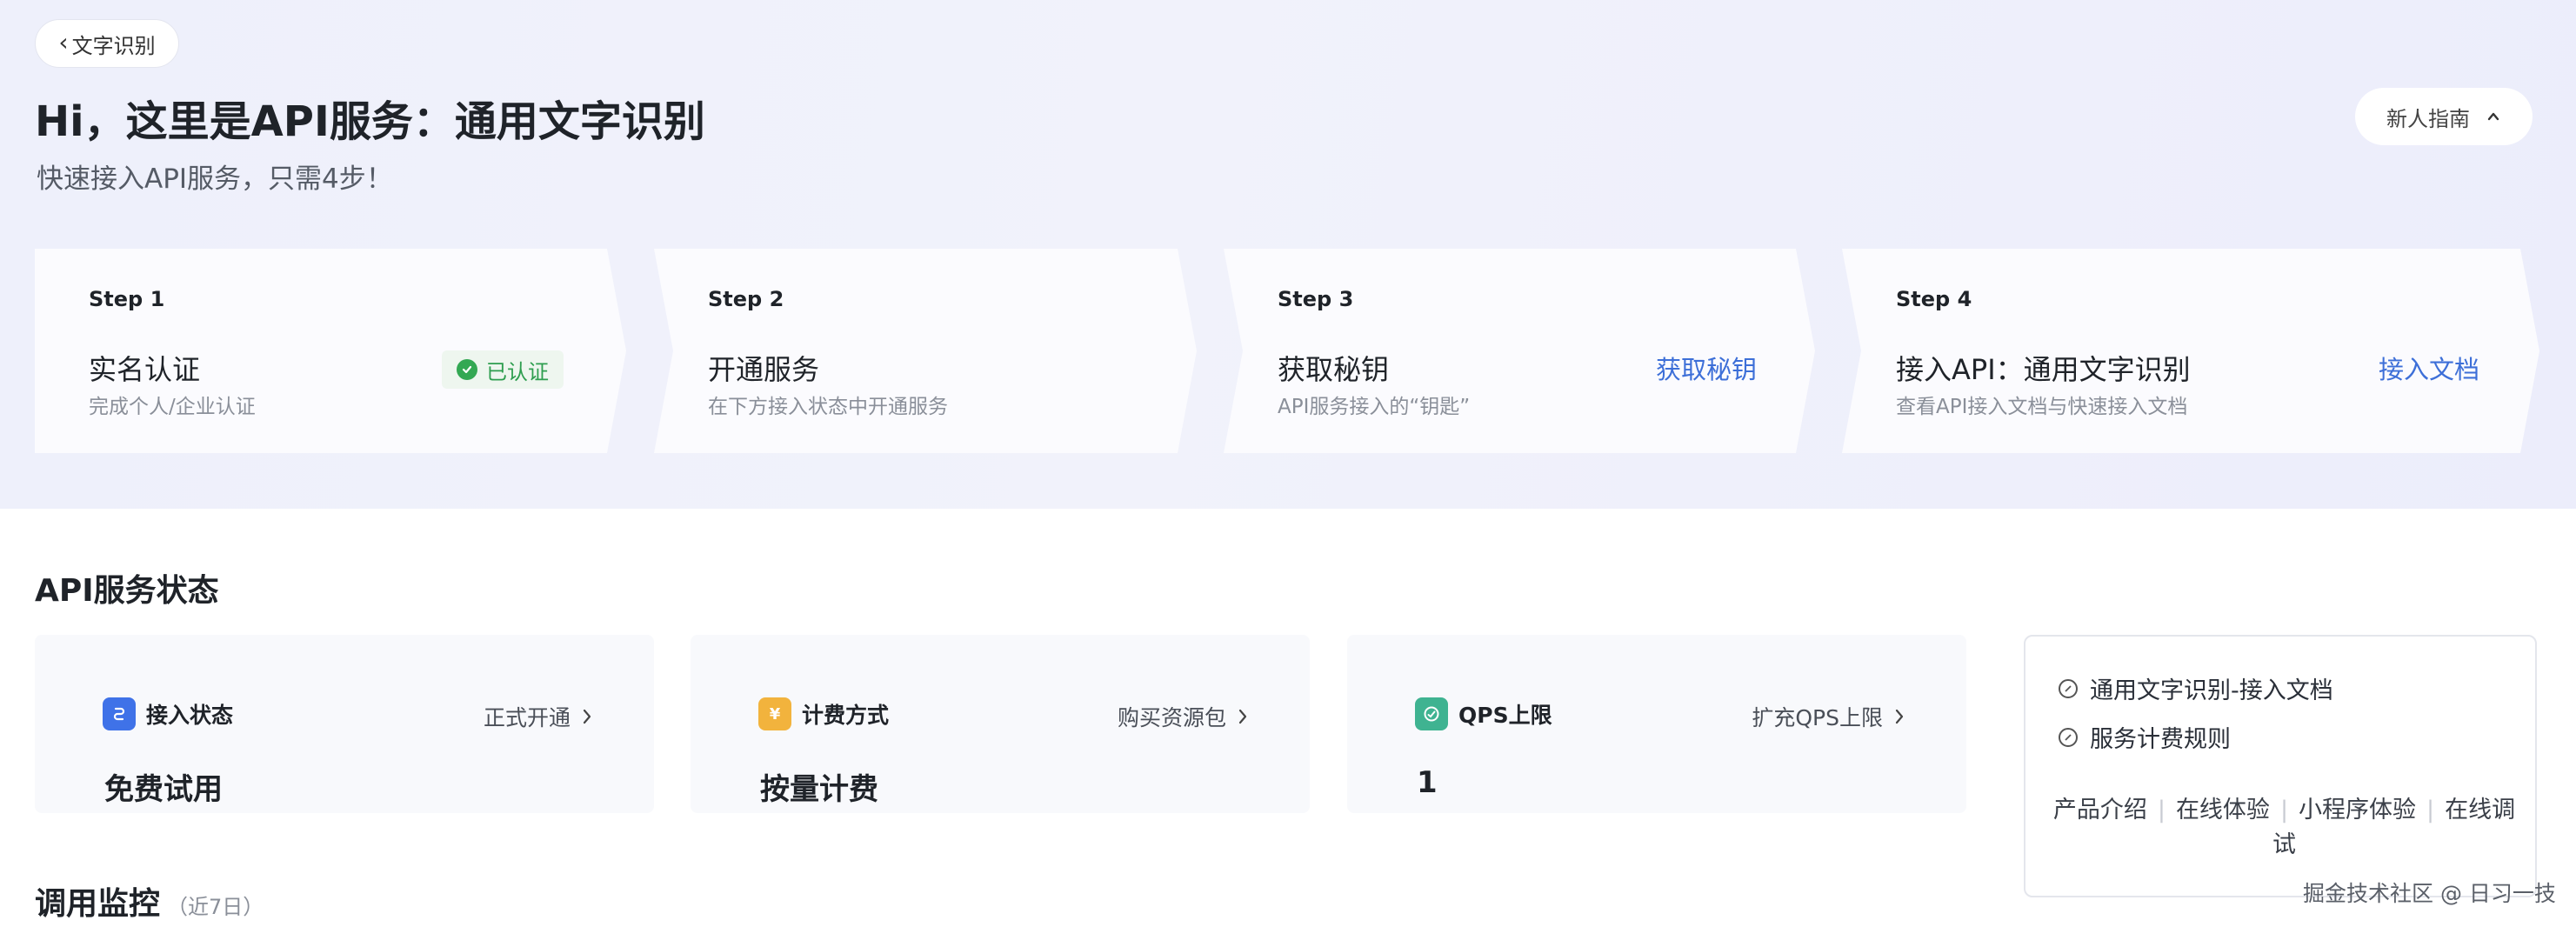 This screenshot has height=927, width=2576. Describe the element at coordinates (2493, 116) in the screenshot. I see `chevron-up-icon` at that location.